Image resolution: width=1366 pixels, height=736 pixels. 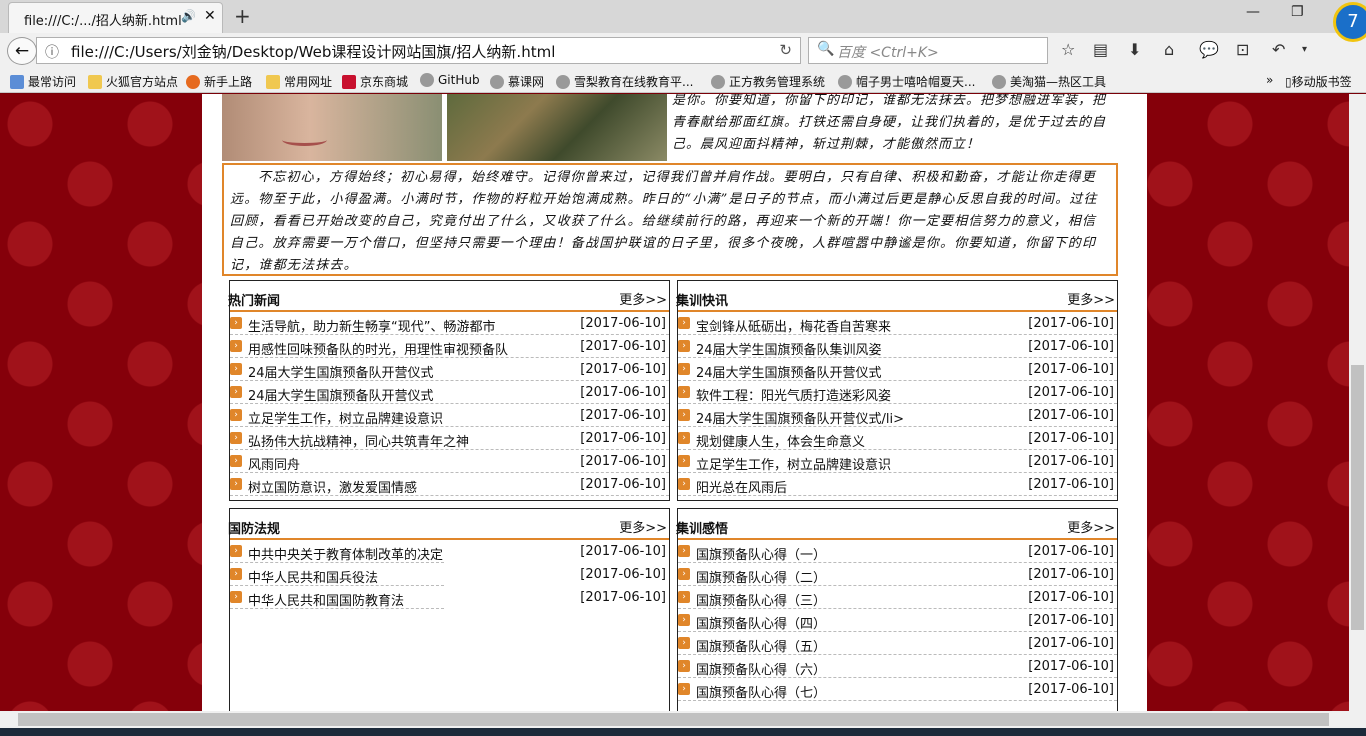 I want to click on bookmark-item: 正方教务管理系统, so click(x=768, y=81).